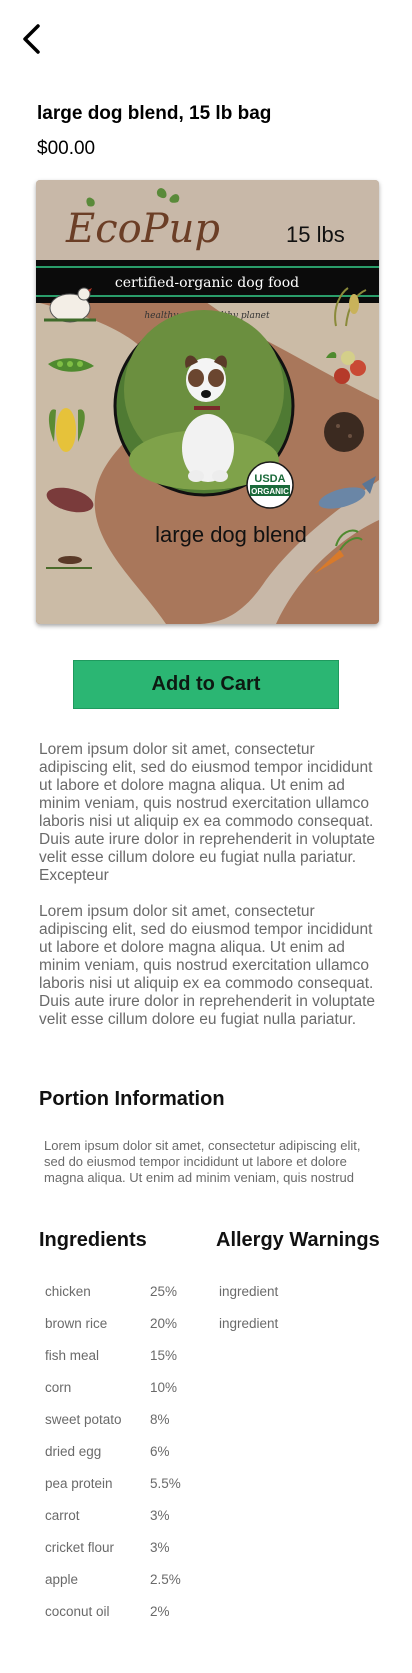 The width and height of the screenshot is (412, 1673). I want to click on package-variant: large dog blend, so click(231, 534).